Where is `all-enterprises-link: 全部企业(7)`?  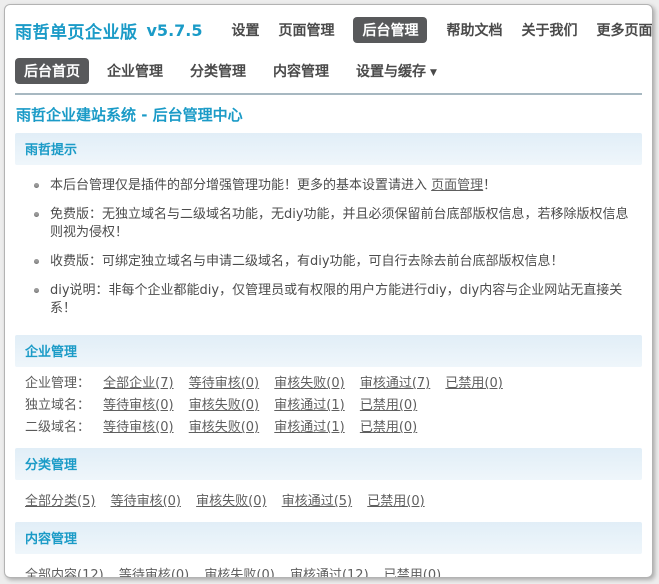 all-enterprises-link: 全部企业(7) is located at coordinates (138, 383).